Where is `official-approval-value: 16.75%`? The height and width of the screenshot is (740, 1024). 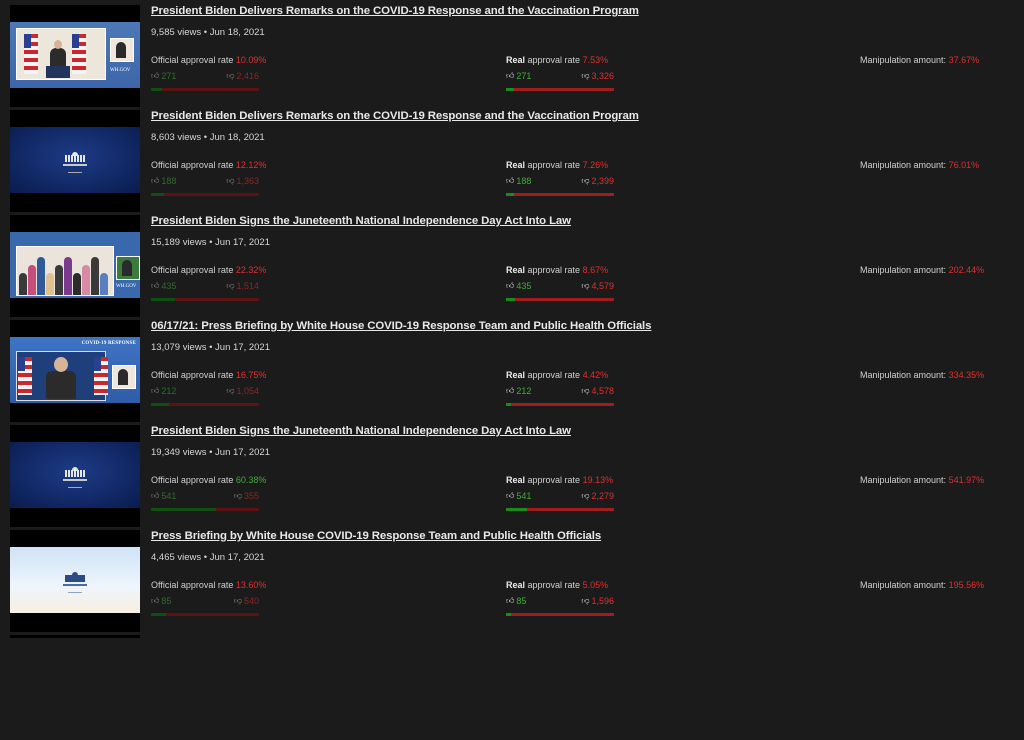
official-approval-value: 16.75% is located at coordinates (251, 375).